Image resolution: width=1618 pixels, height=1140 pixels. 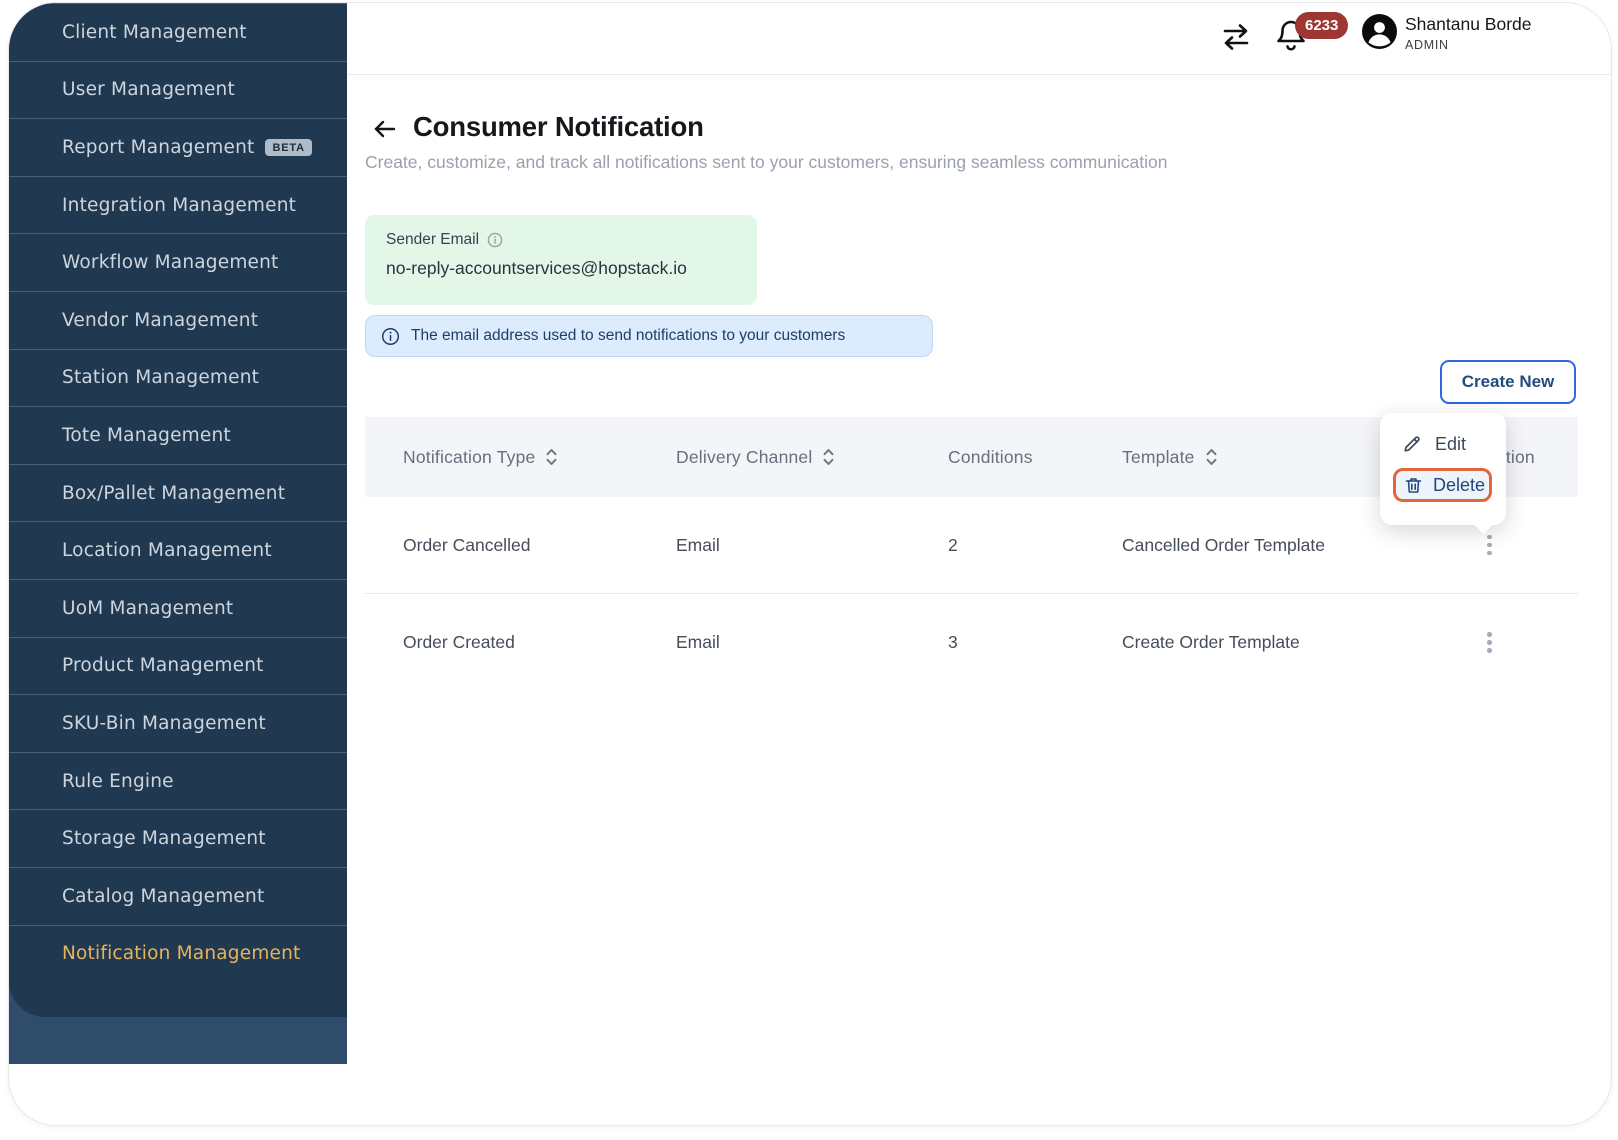 What do you see at coordinates (953, 642) in the screenshot?
I see `cell-conditions: 3` at bounding box center [953, 642].